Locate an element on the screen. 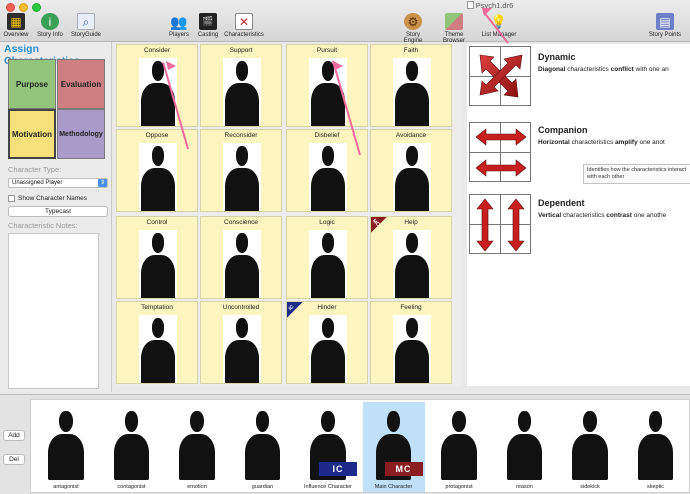 This screenshot has height=494, width=690. toolbar-characteristics-button: ✕ Characteristics is located at coordinates (244, 25).